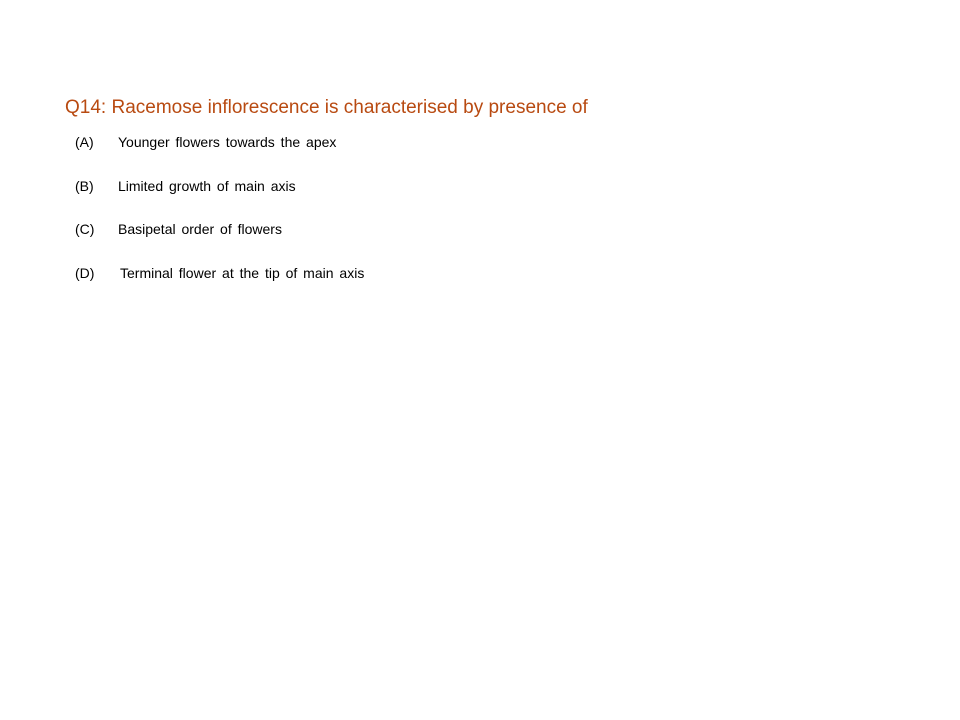 This screenshot has height=720, width=960. What do you see at coordinates (375, 197) in the screenshot?
I see `option-b: (B) Limited growth of main axis` at bounding box center [375, 197].